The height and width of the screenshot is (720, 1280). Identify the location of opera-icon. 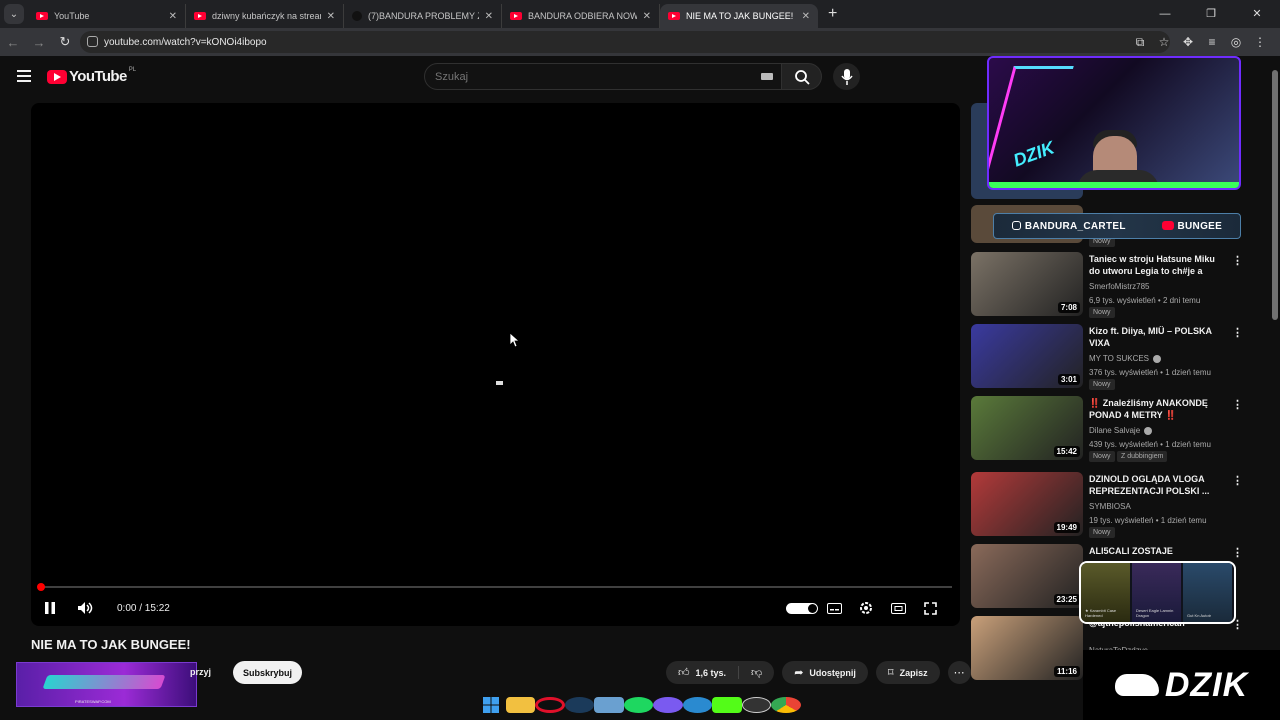
(550, 705).